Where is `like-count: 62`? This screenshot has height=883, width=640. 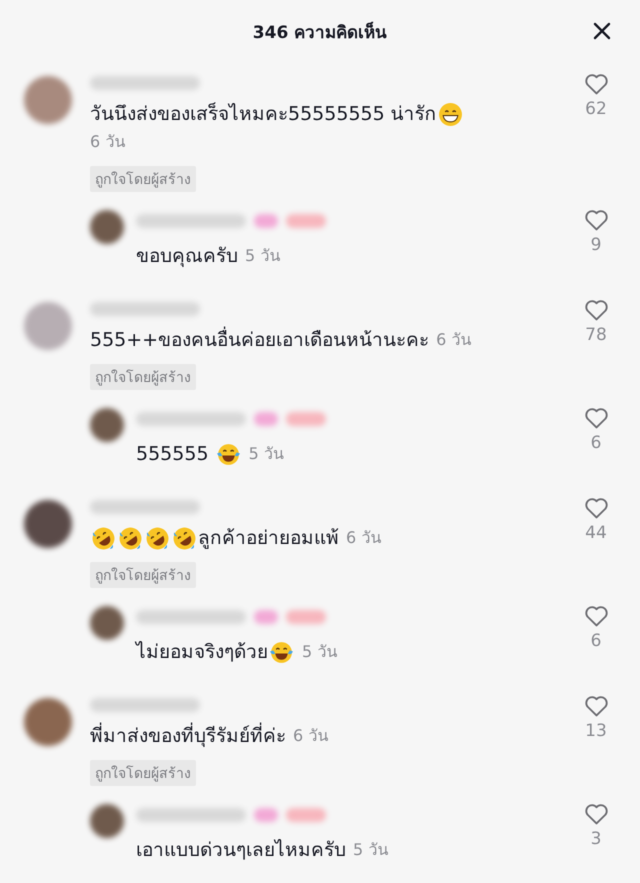 like-count: 62 is located at coordinates (596, 109).